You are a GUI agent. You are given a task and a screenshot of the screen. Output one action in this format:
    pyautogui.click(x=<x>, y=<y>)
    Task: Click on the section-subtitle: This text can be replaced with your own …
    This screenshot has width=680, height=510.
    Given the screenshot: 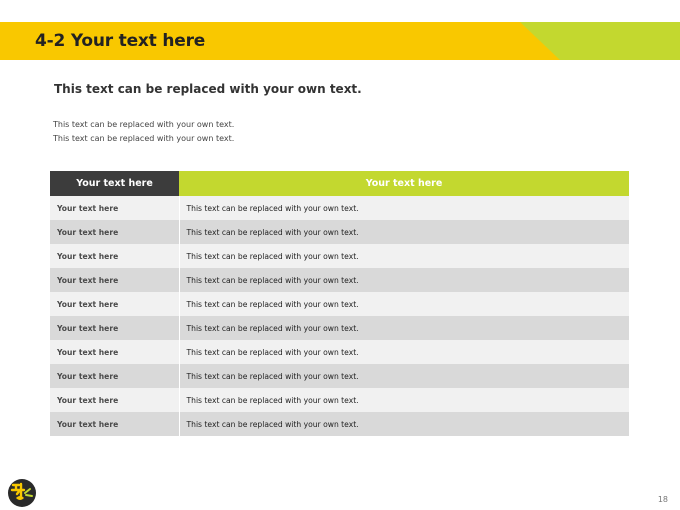 What is the action you would take?
    pyautogui.click(x=208, y=89)
    